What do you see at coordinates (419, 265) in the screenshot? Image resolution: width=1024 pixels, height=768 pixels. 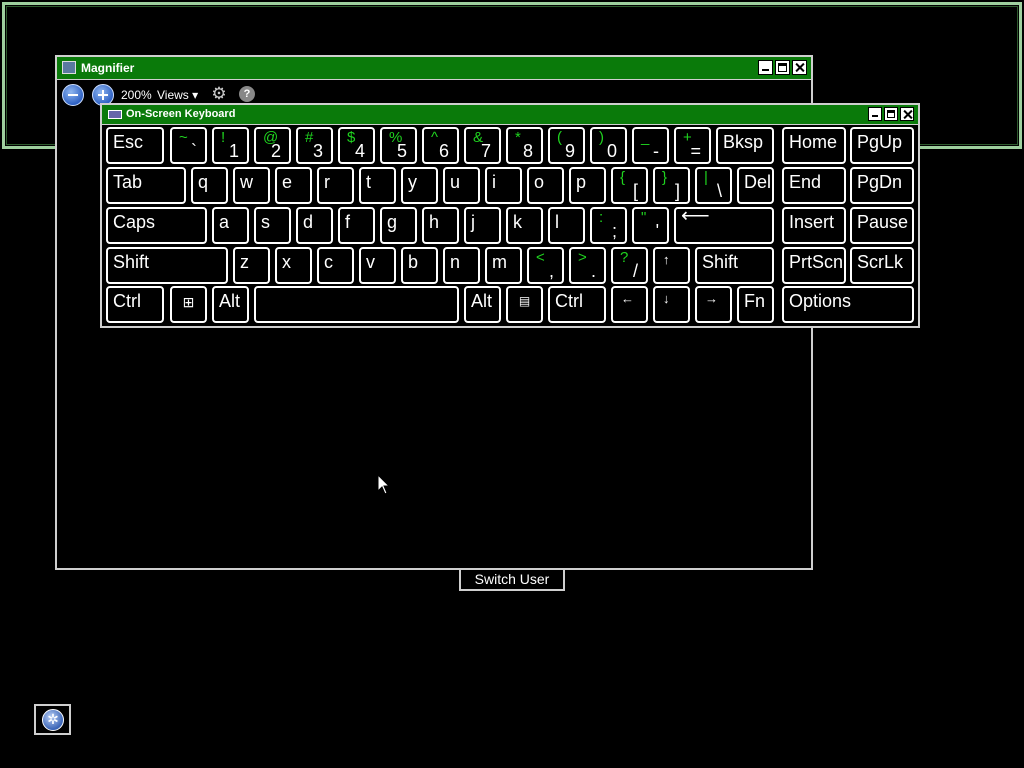 I see `key-b: b` at bounding box center [419, 265].